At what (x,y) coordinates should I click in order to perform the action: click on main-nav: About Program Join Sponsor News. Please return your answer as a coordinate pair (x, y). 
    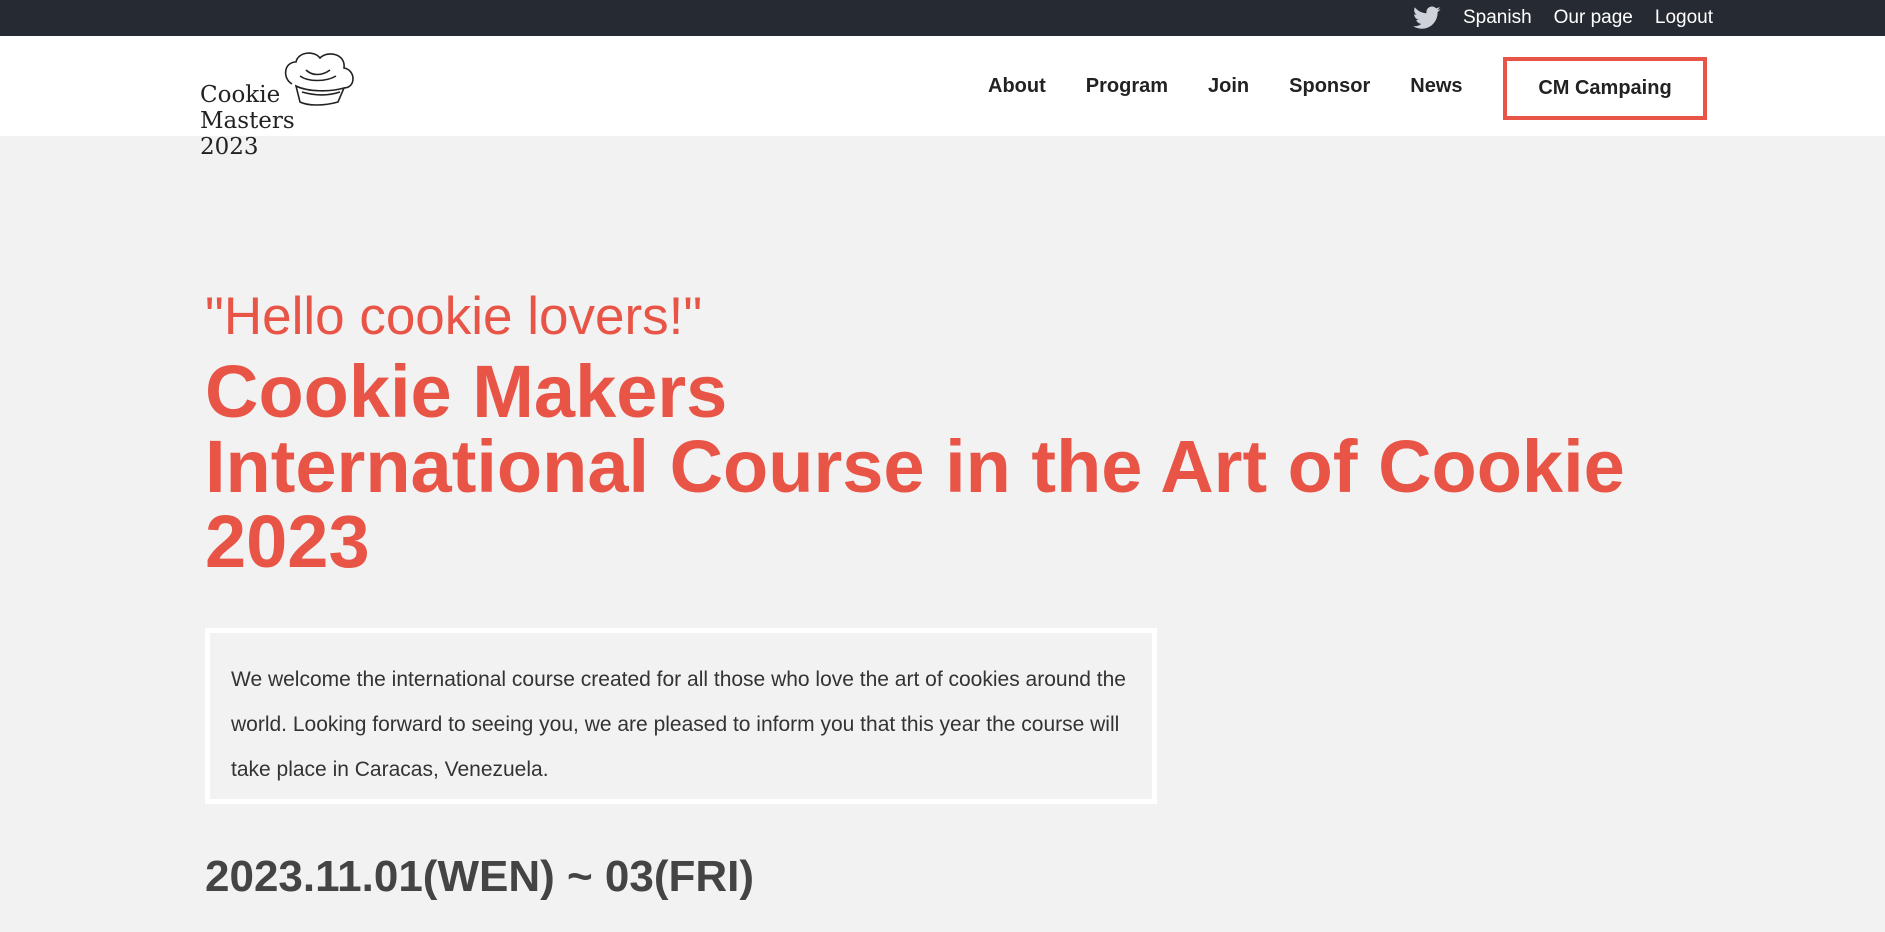
    Looking at the image, I should click on (1225, 86).